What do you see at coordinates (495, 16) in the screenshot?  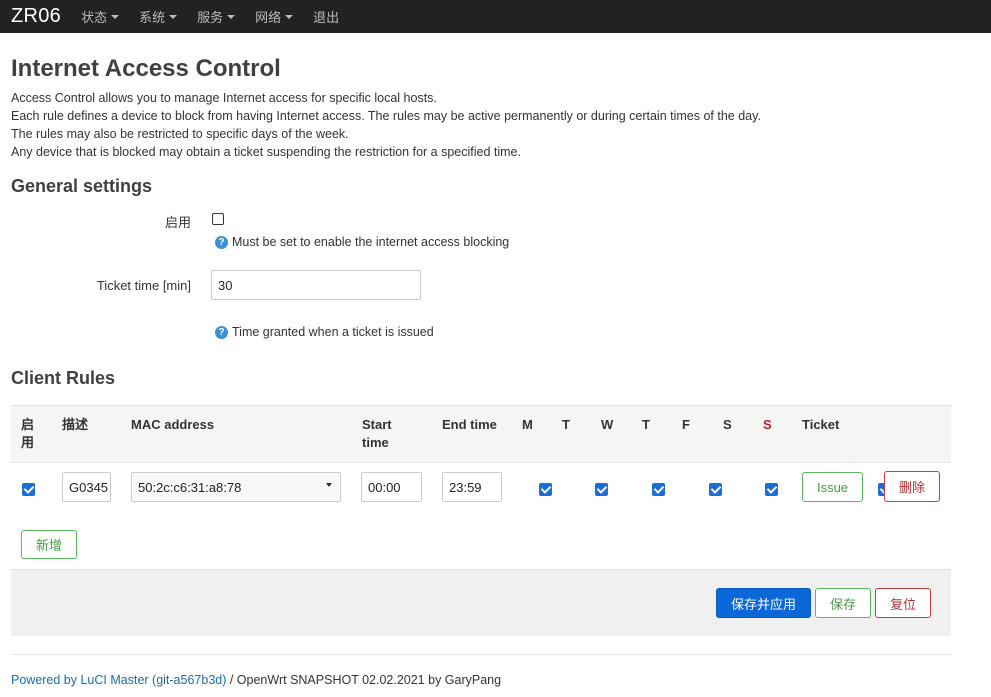 I see `top-navbar: ZR06 状态 系统 服务 网络 退出` at bounding box center [495, 16].